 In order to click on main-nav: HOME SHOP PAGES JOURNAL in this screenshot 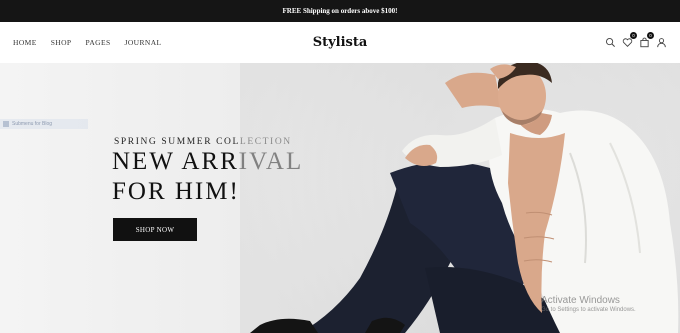, I will do `click(87, 42)`.